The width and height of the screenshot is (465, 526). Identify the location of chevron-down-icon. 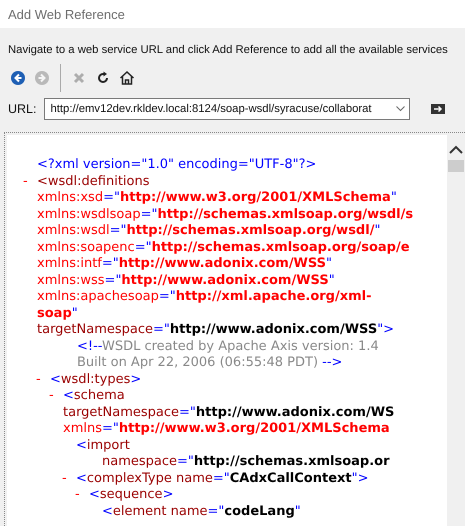
(401, 109).